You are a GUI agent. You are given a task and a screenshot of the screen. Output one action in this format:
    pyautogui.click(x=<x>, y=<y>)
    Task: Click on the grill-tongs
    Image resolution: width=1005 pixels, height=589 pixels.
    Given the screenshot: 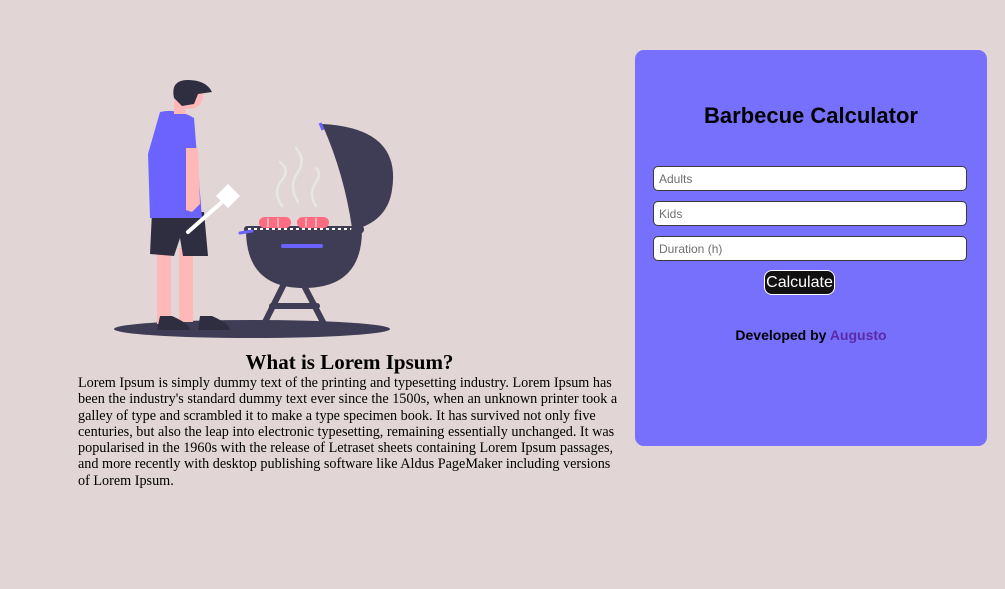 What is the action you would take?
    pyautogui.click(x=246, y=232)
    